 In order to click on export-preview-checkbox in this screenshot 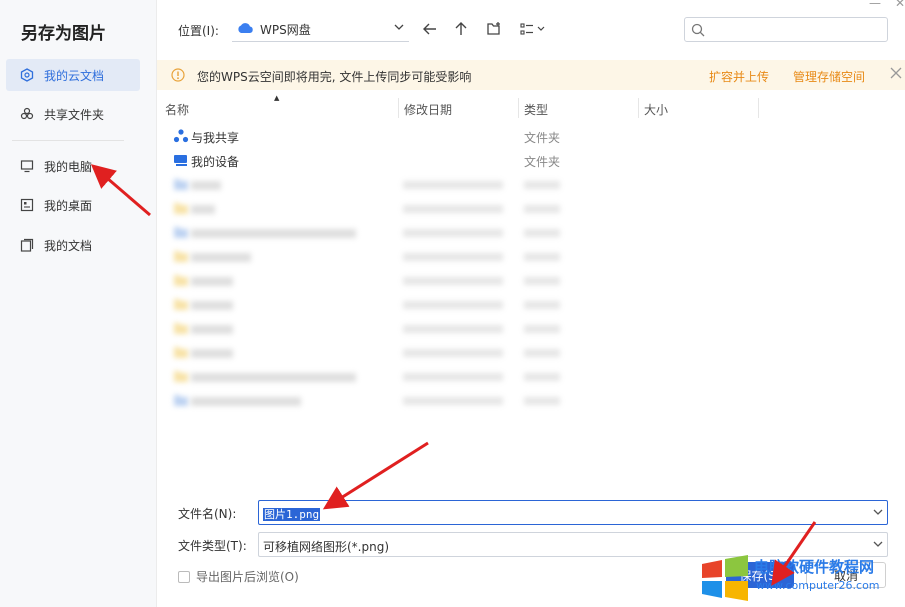, I will do `click(184, 576)`.